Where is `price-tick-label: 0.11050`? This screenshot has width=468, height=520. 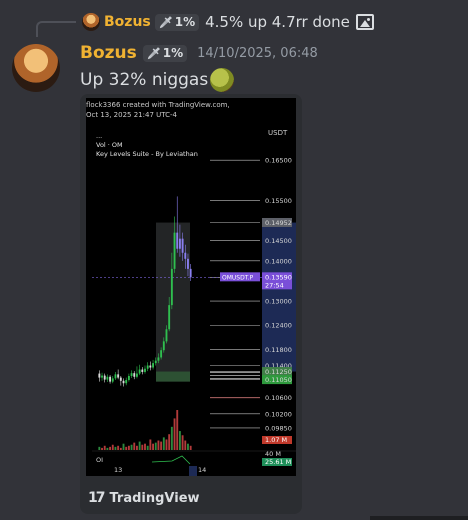 price-tick-label: 0.11050 is located at coordinates (278, 380).